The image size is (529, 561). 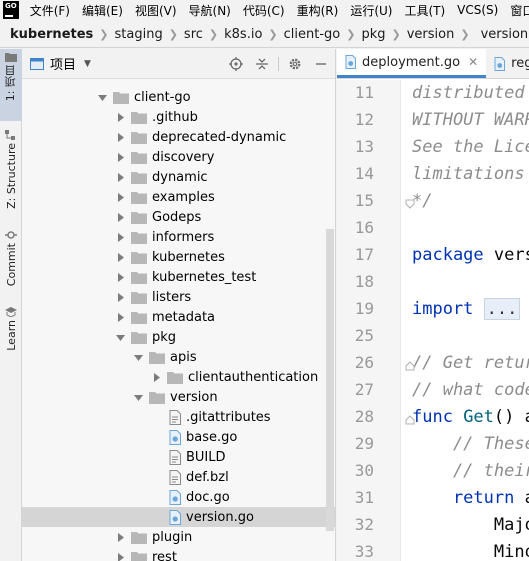 What do you see at coordinates (51, 34) in the screenshot?
I see `breadcrumb-item: kubernetes` at bounding box center [51, 34].